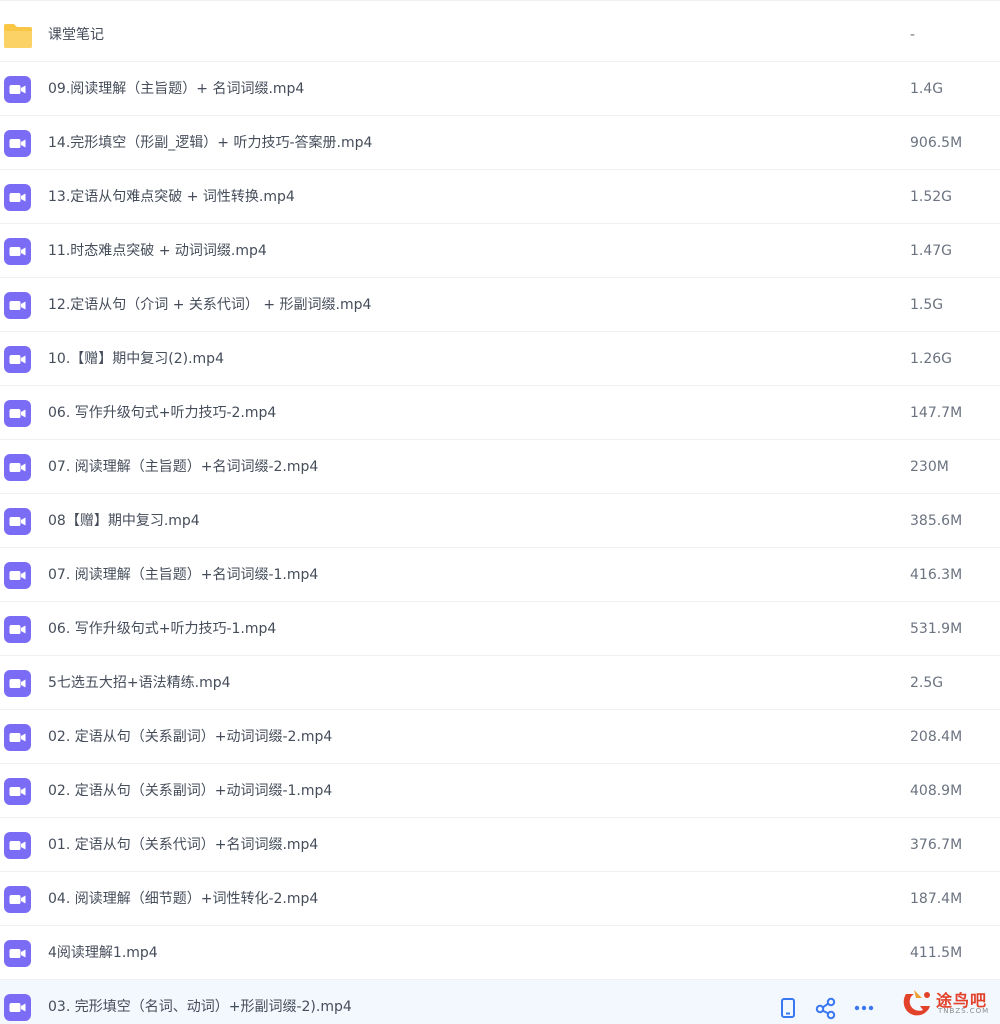 The image size is (1000, 1024). I want to click on file-size: 230M, so click(929, 467).